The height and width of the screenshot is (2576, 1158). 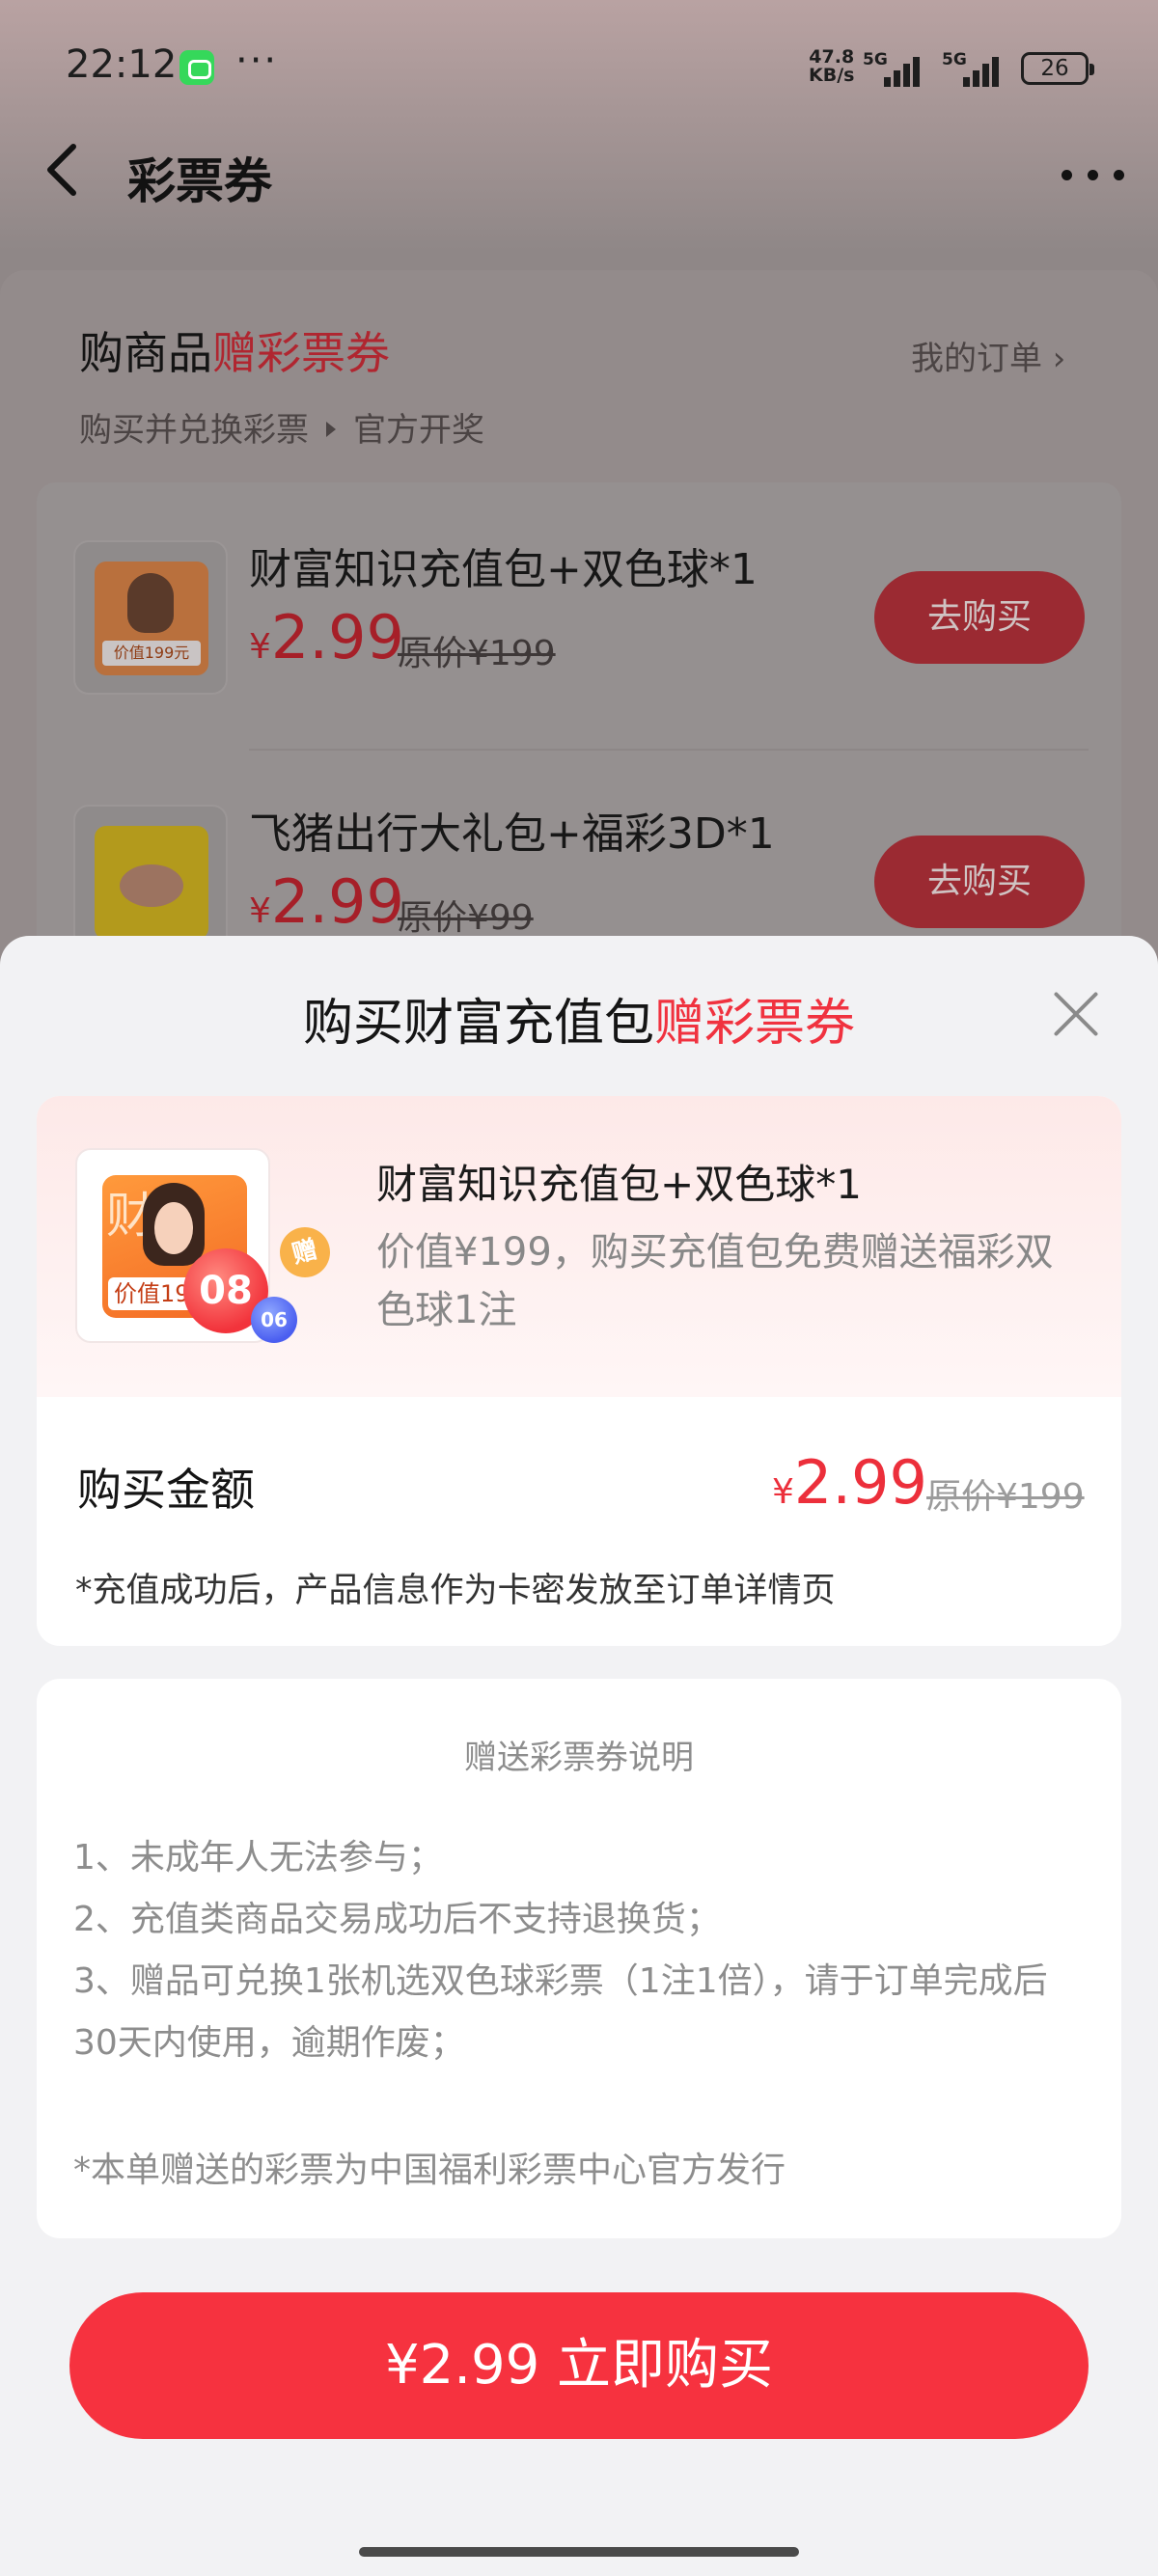 I want to click on thumb-tag: 价值199元, so click(x=151, y=653).